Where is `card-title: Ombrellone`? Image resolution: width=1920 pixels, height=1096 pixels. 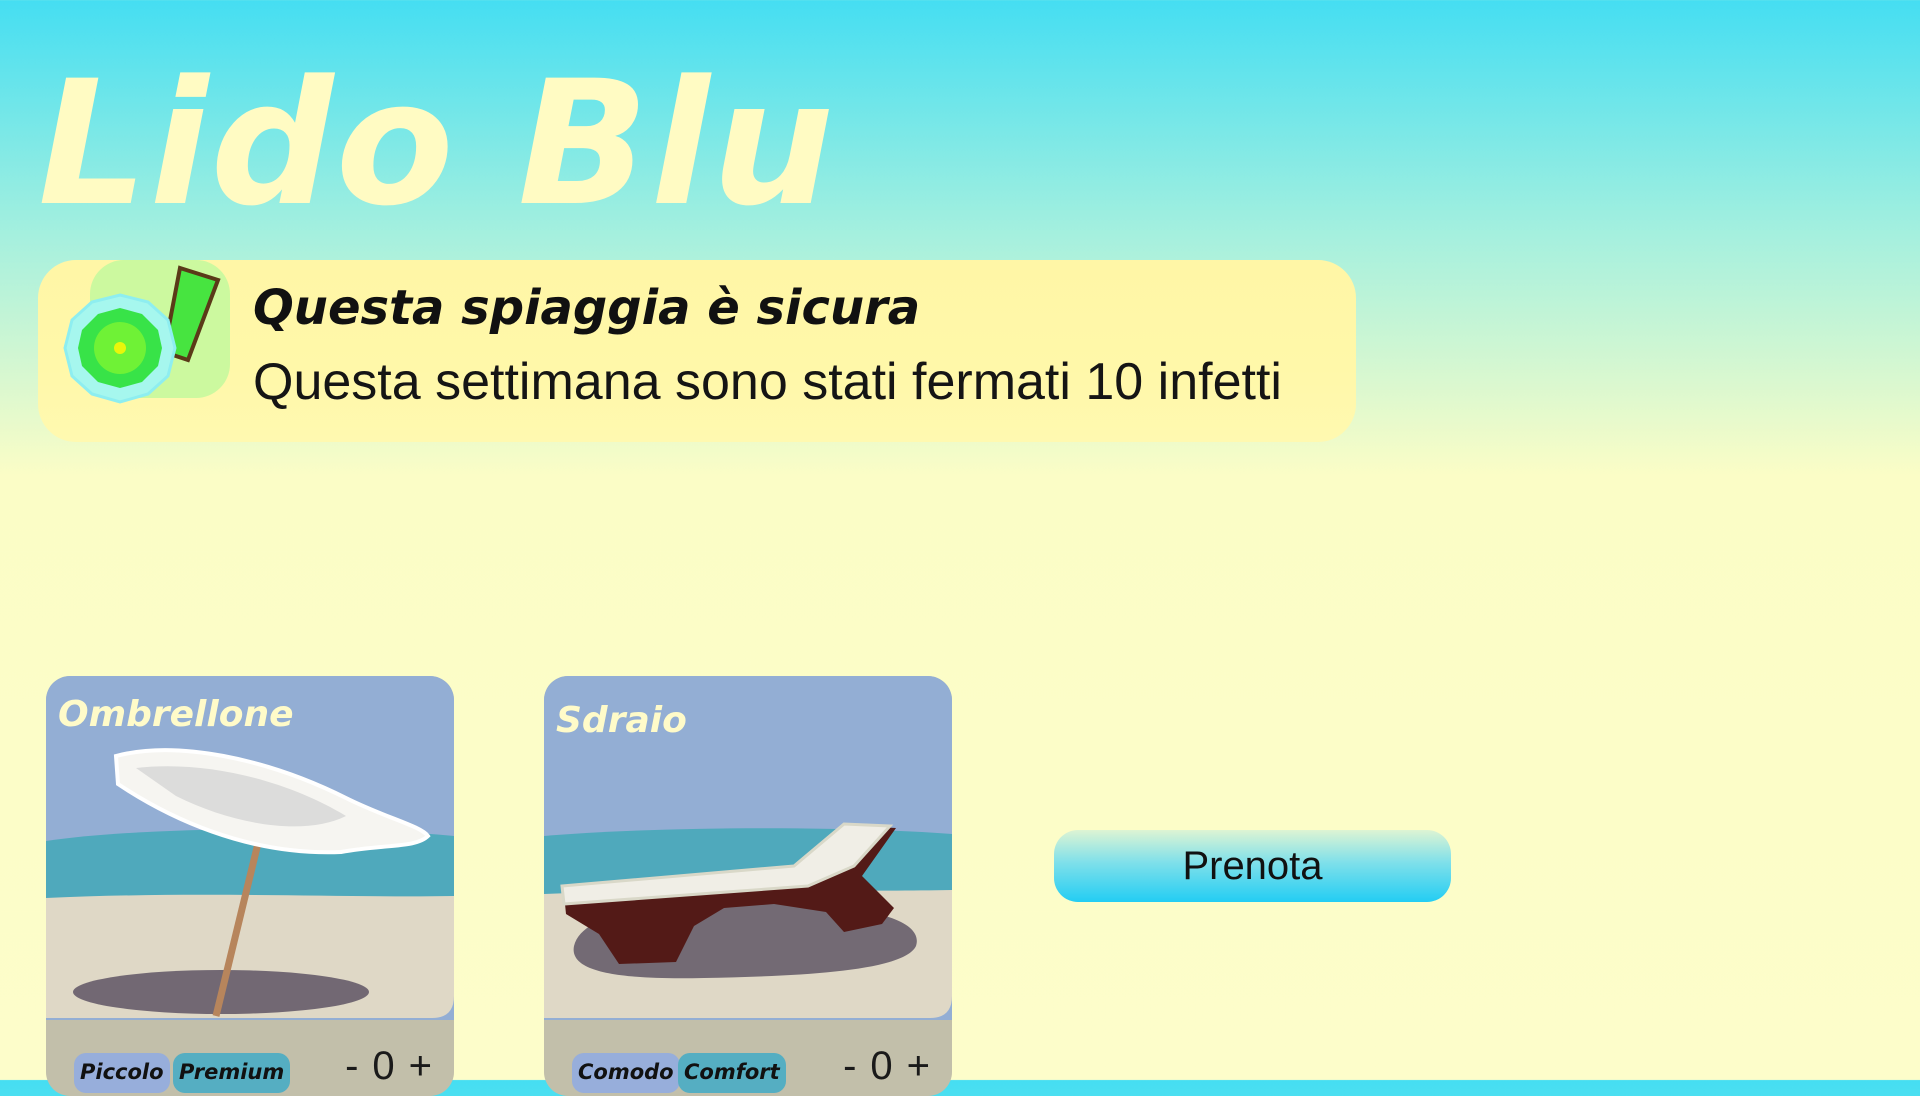
card-title: Ombrellone is located at coordinates (176, 714).